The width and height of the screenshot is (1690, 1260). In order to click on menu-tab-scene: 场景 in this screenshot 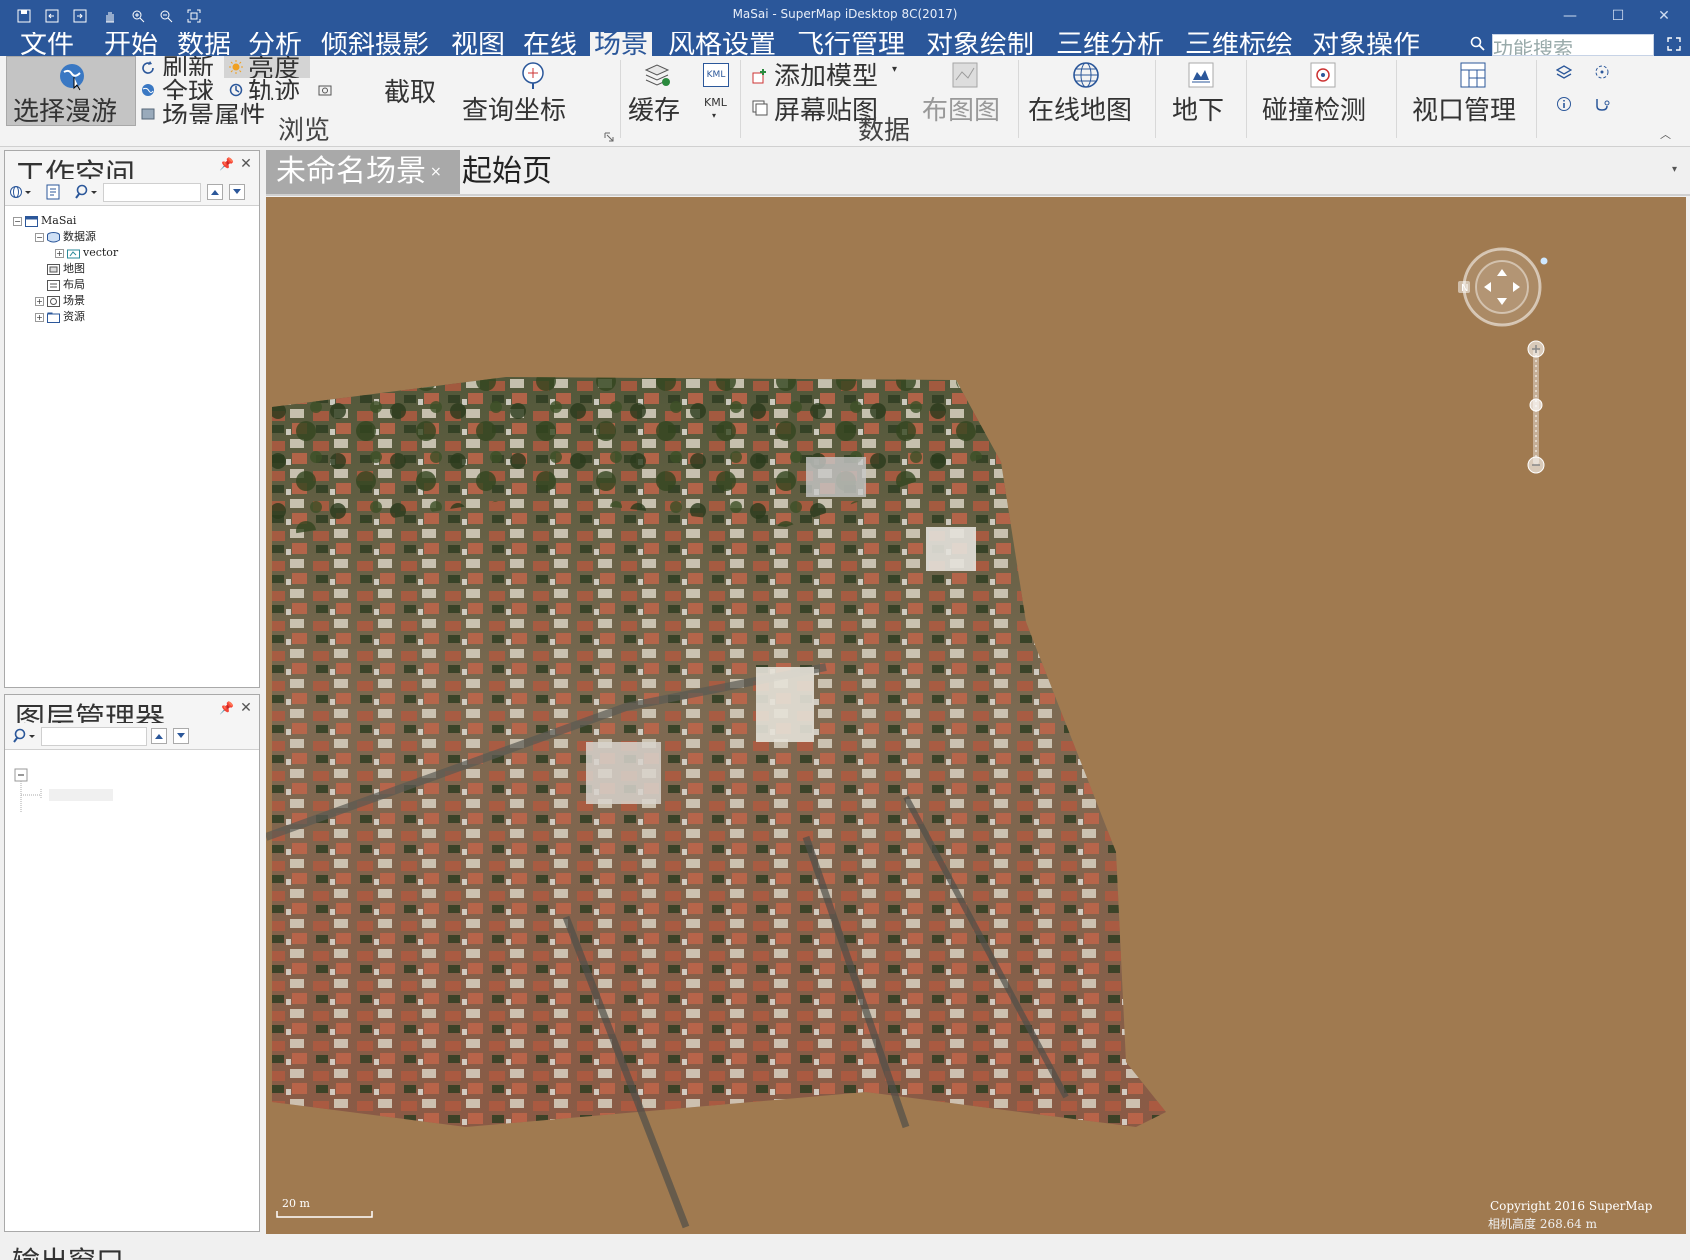, I will do `click(621, 44)`.